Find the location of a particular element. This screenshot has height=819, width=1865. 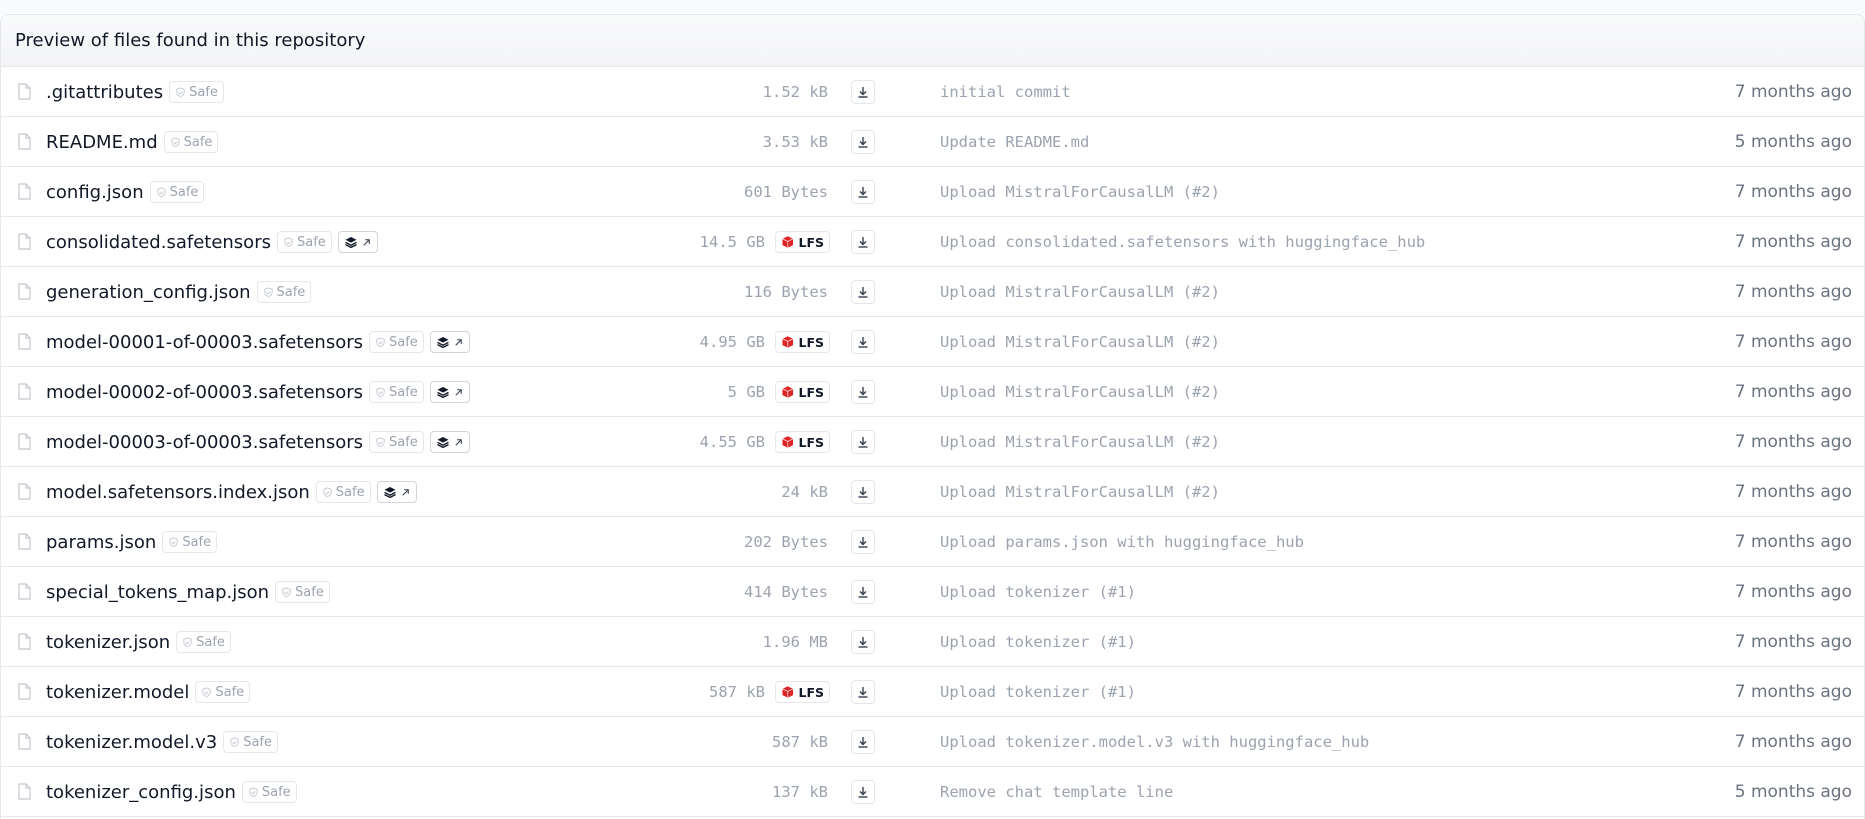

file-name-link: tokenizer.json is located at coordinates (108, 642).